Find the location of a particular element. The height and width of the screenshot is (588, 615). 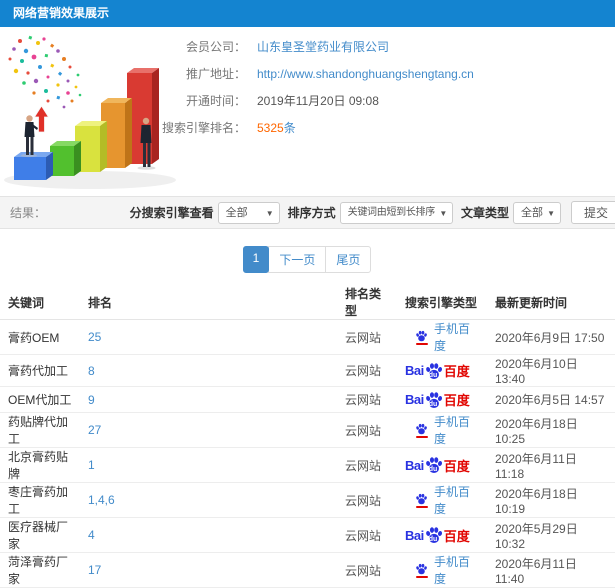

table-row: OEM代加工 9 云网站 Bai du 百度 2020年6月5日 14:57 is located at coordinates (307, 399).